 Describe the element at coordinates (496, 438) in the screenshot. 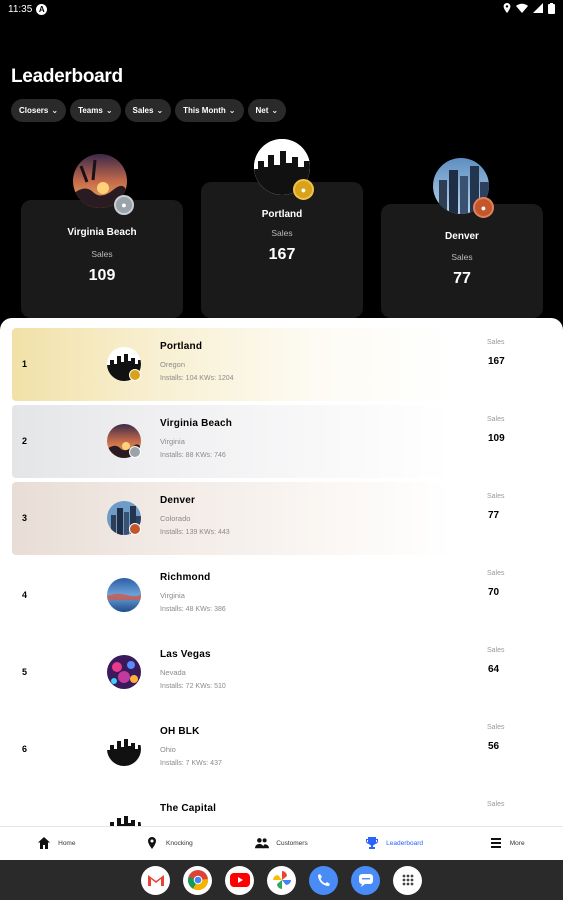

I see `row-sales-value: 109` at that location.